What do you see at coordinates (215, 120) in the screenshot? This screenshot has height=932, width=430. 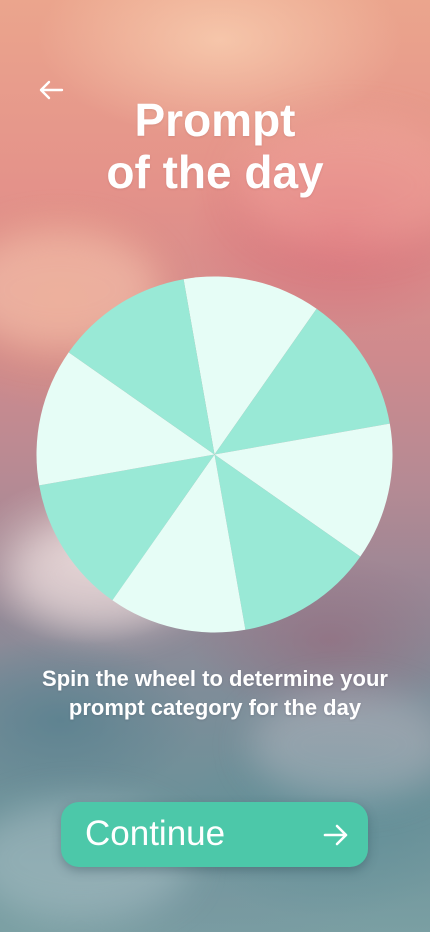 I see `page-title-line1: Prompt` at bounding box center [215, 120].